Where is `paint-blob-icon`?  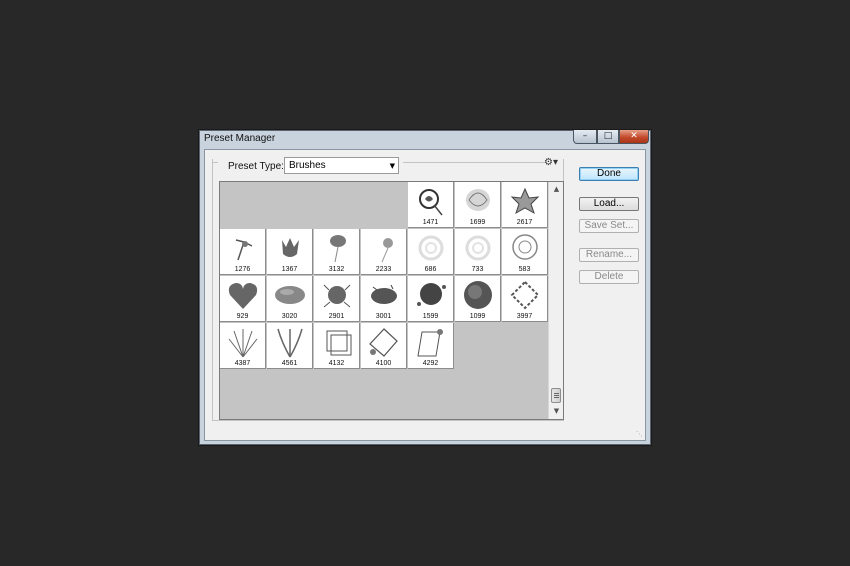
paint-blob-icon is located at coordinates (290, 295).